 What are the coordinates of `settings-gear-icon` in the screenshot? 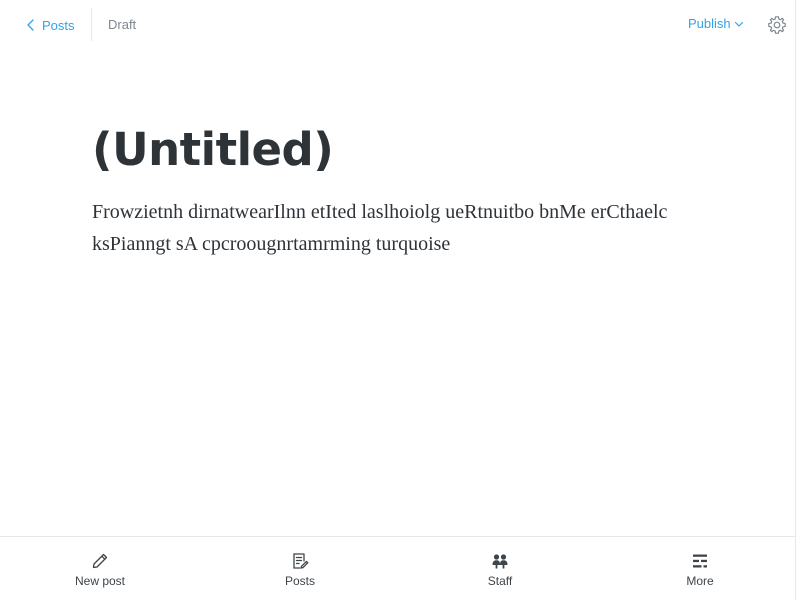 It's located at (777, 25).